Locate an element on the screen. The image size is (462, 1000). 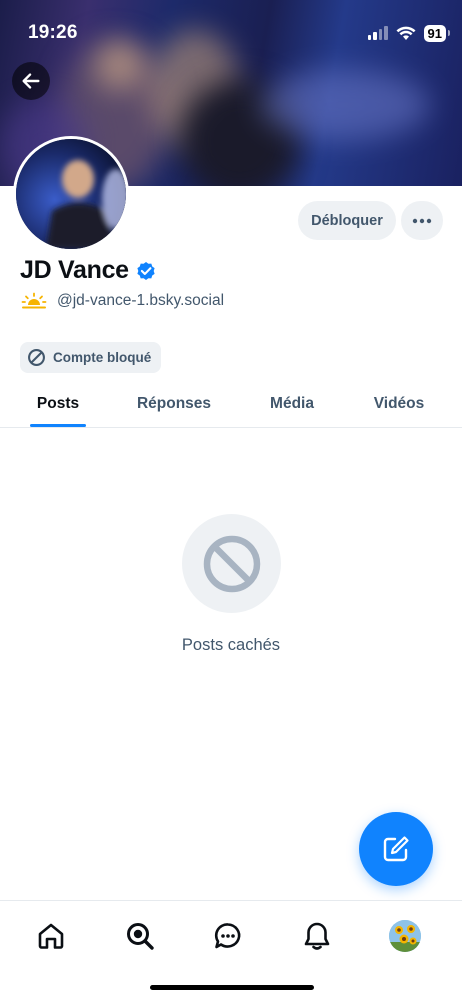
search-icon is located at coordinates (140, 936).